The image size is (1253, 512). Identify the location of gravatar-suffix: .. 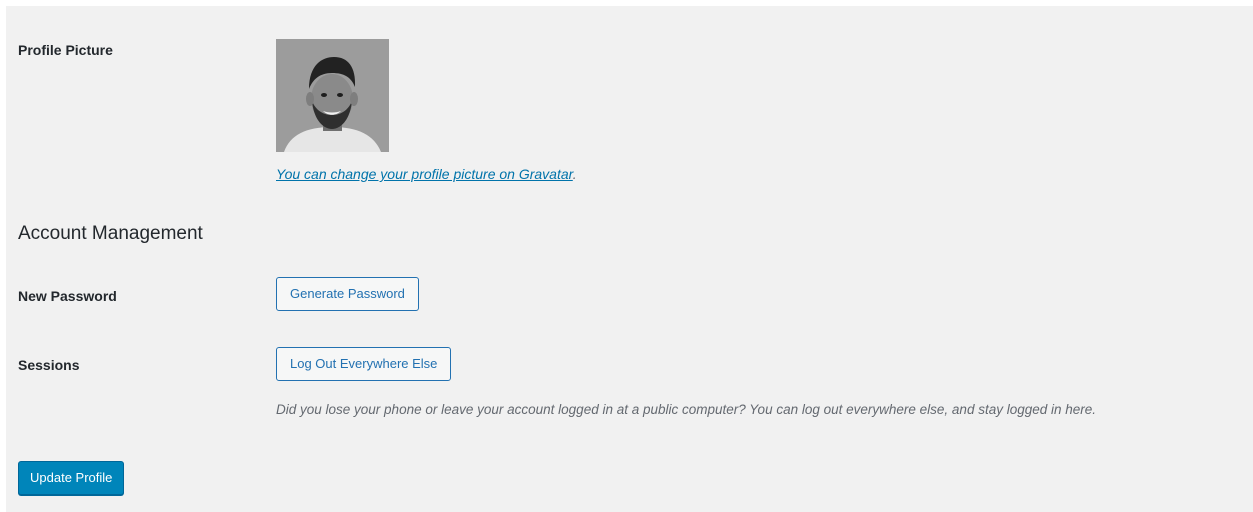
(574, 174).